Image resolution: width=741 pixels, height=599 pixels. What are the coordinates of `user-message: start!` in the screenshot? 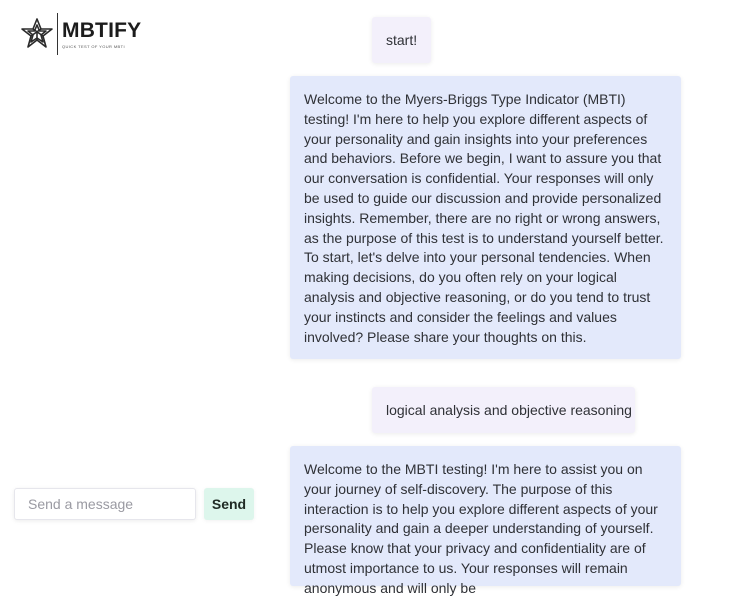 It's located at (401, 40).